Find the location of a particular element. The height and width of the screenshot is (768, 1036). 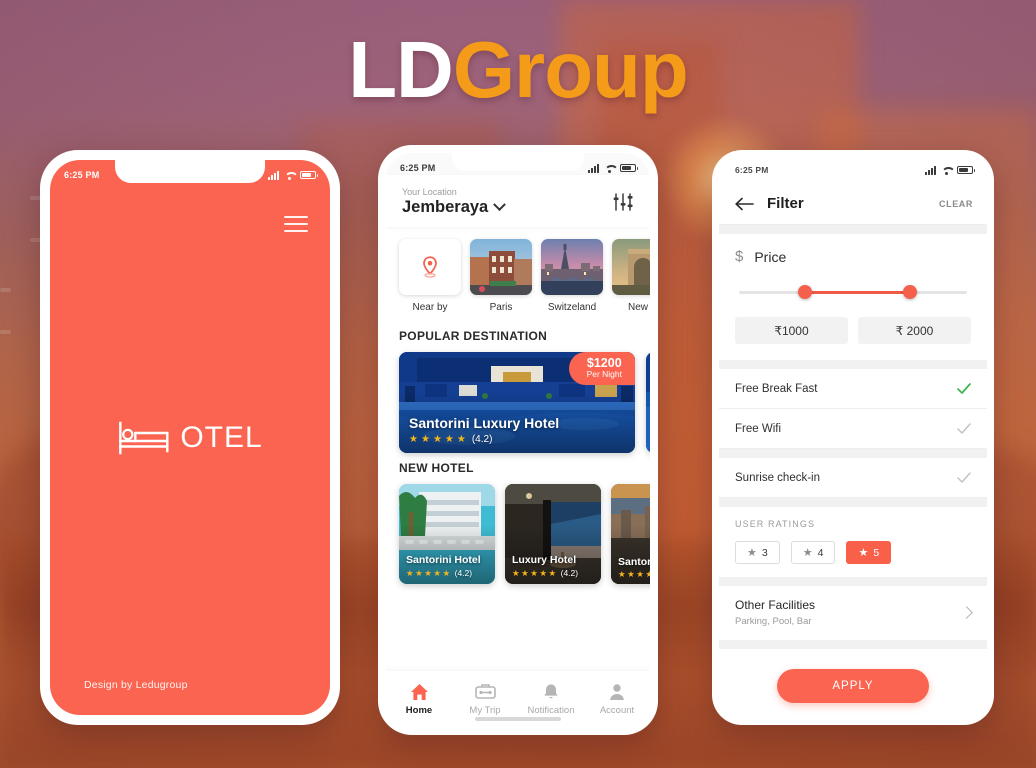

price-max-field: ₹ 2000 is located at coordinates (914, 330).